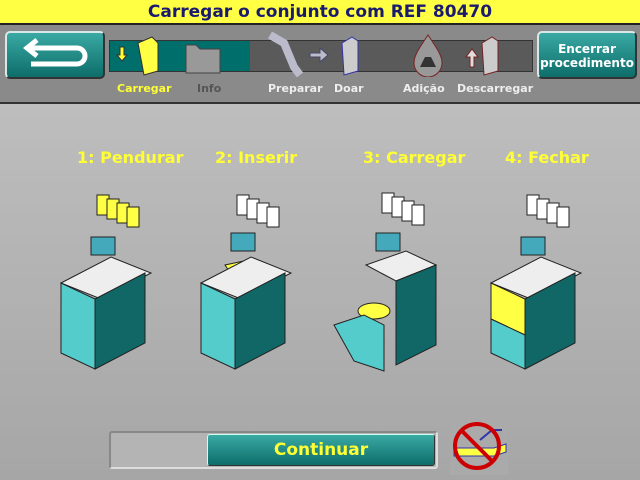 This screenshot has height=480, width=640. What do you see at coordinates (424, 88) in the screenshot?
I see `step-label-adicao: Adição` at bounding box center [424, 88].